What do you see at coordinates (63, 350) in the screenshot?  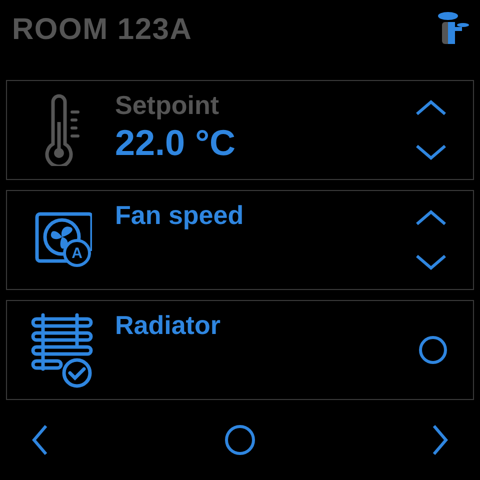 I see `radiator-icon` at bounding box center [63, 350].